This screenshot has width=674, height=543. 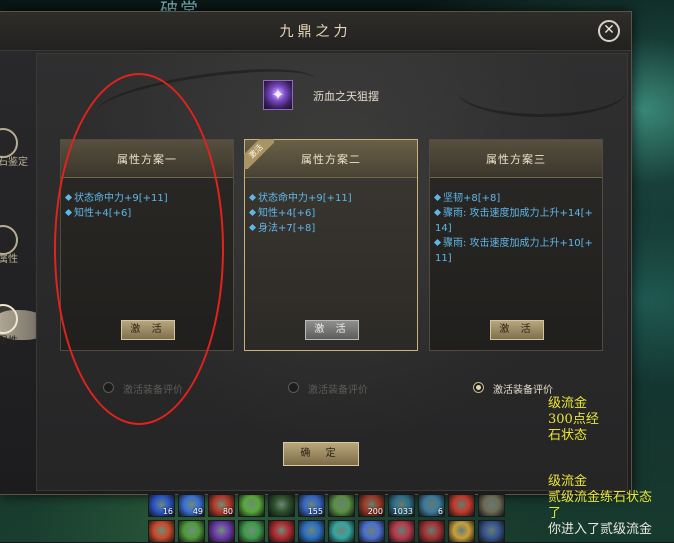 I want to click on active-ribbon: 激活, so click(x=259, y=154).